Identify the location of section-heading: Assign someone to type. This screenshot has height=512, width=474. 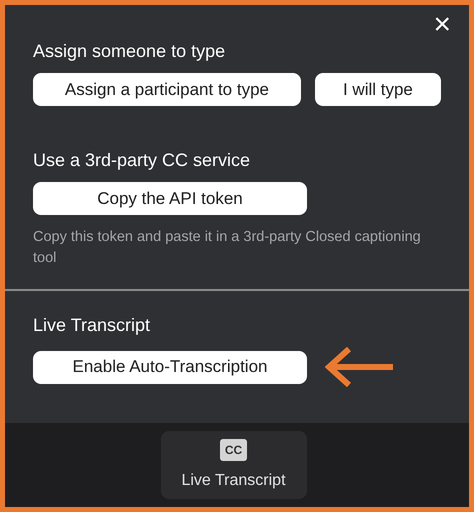
(129, 51).